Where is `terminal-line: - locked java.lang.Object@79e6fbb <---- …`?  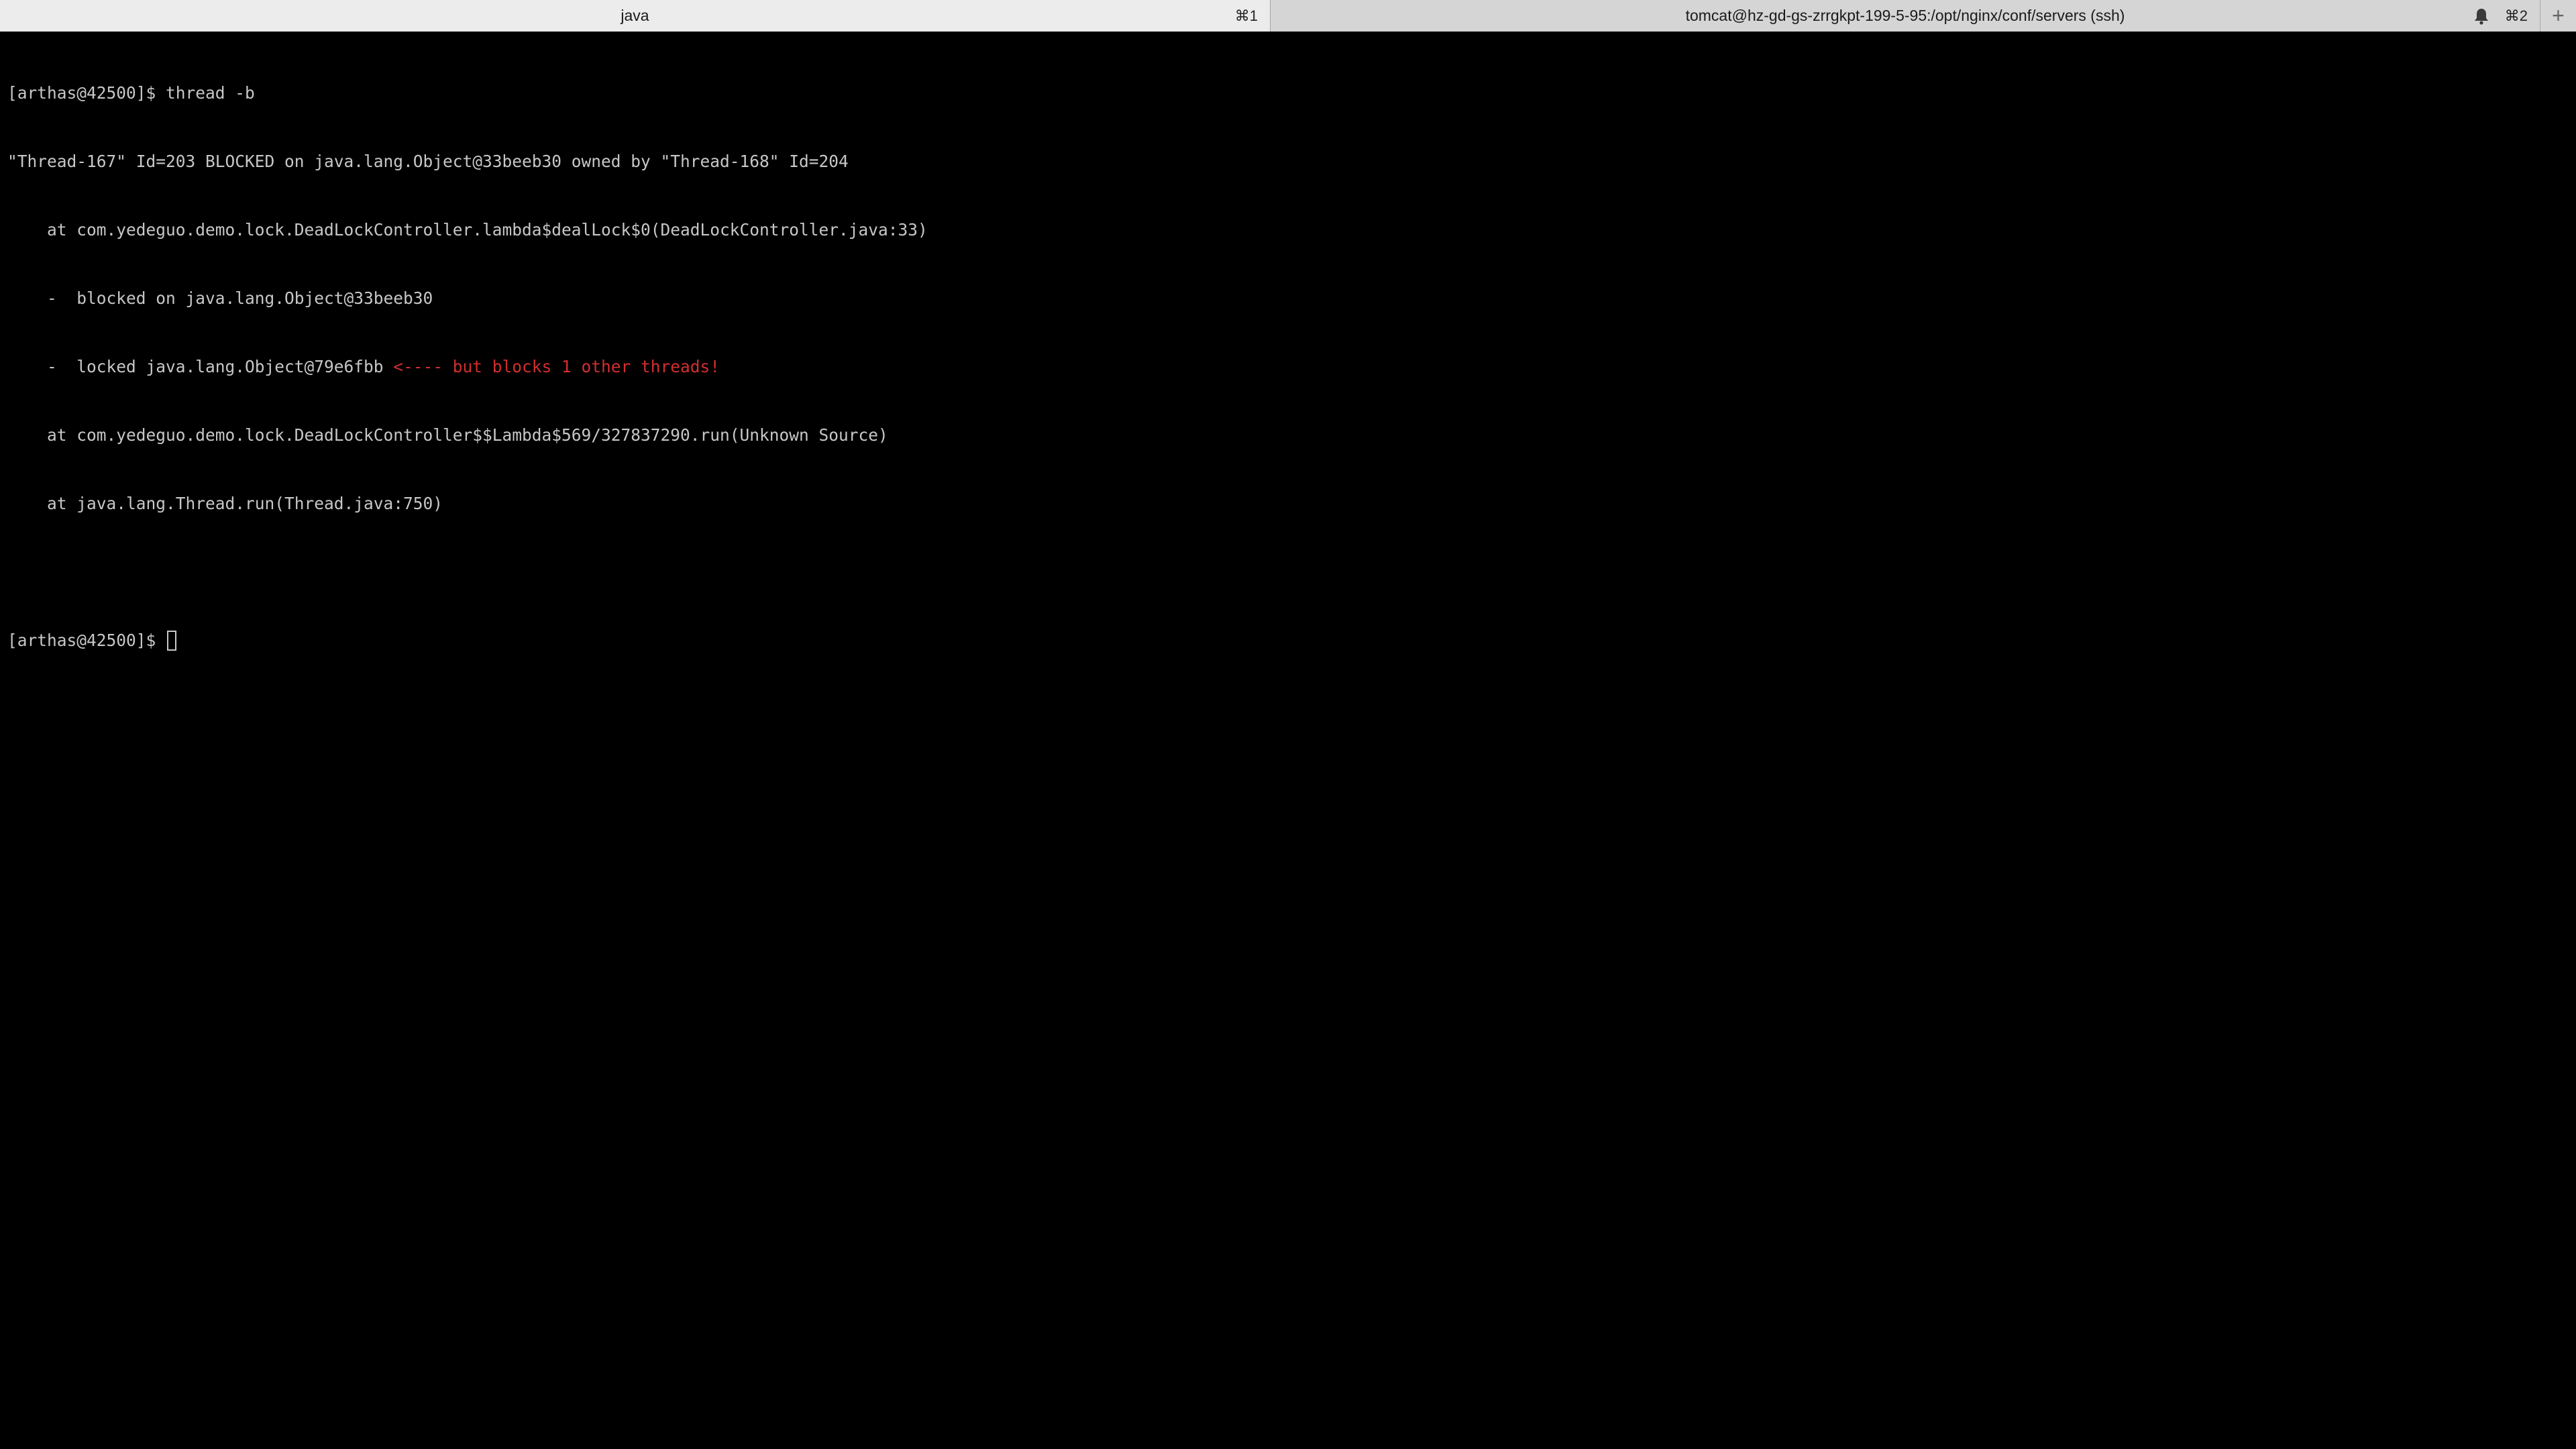
terminal-line: - locked java.lang.Object@79e6fbb <---- … is located at coordinates (363, 366).